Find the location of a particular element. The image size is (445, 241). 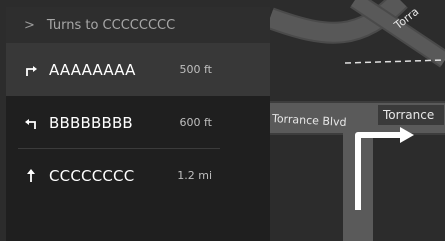

turn-step-row: BBBBBBBB 600 ft is located at coordinates (138, 122).